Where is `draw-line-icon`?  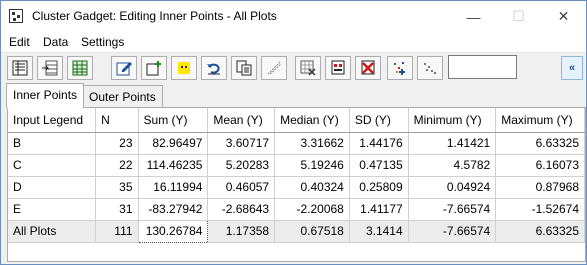 draw-line-icon is located at coordinates (274, 68).